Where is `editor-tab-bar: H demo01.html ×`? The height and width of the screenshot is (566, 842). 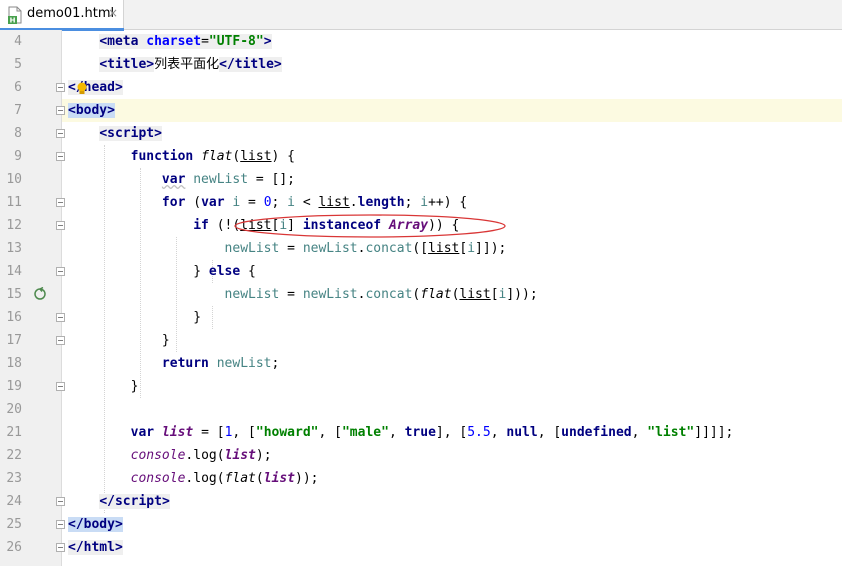 editor-tab-bar: H demo01.html × is located at coordinates (421, 15).